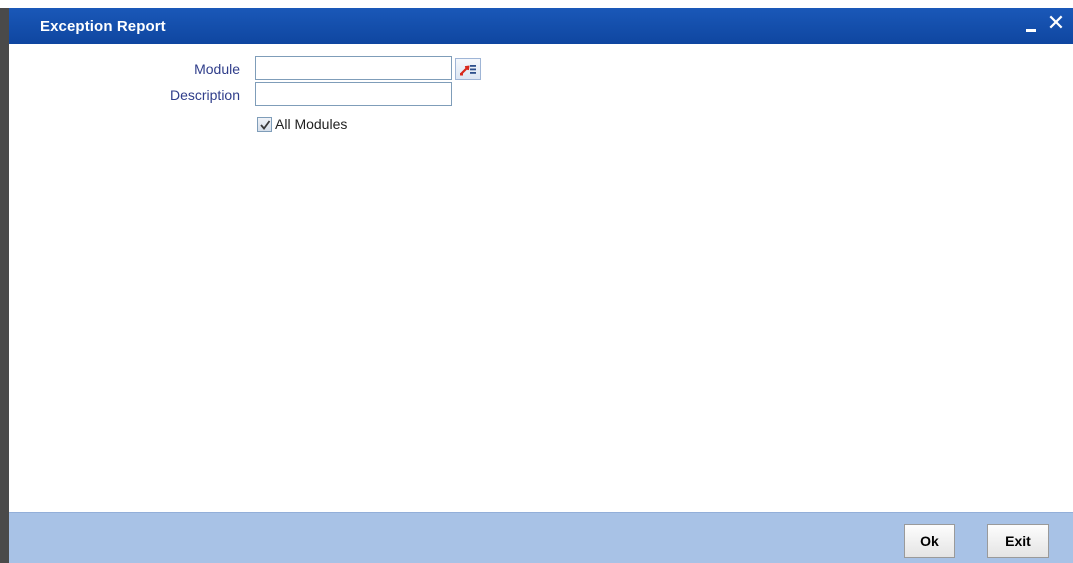  Describe the element at coordinates (353, 94) in the screenshot. I see `description-input` at that location.